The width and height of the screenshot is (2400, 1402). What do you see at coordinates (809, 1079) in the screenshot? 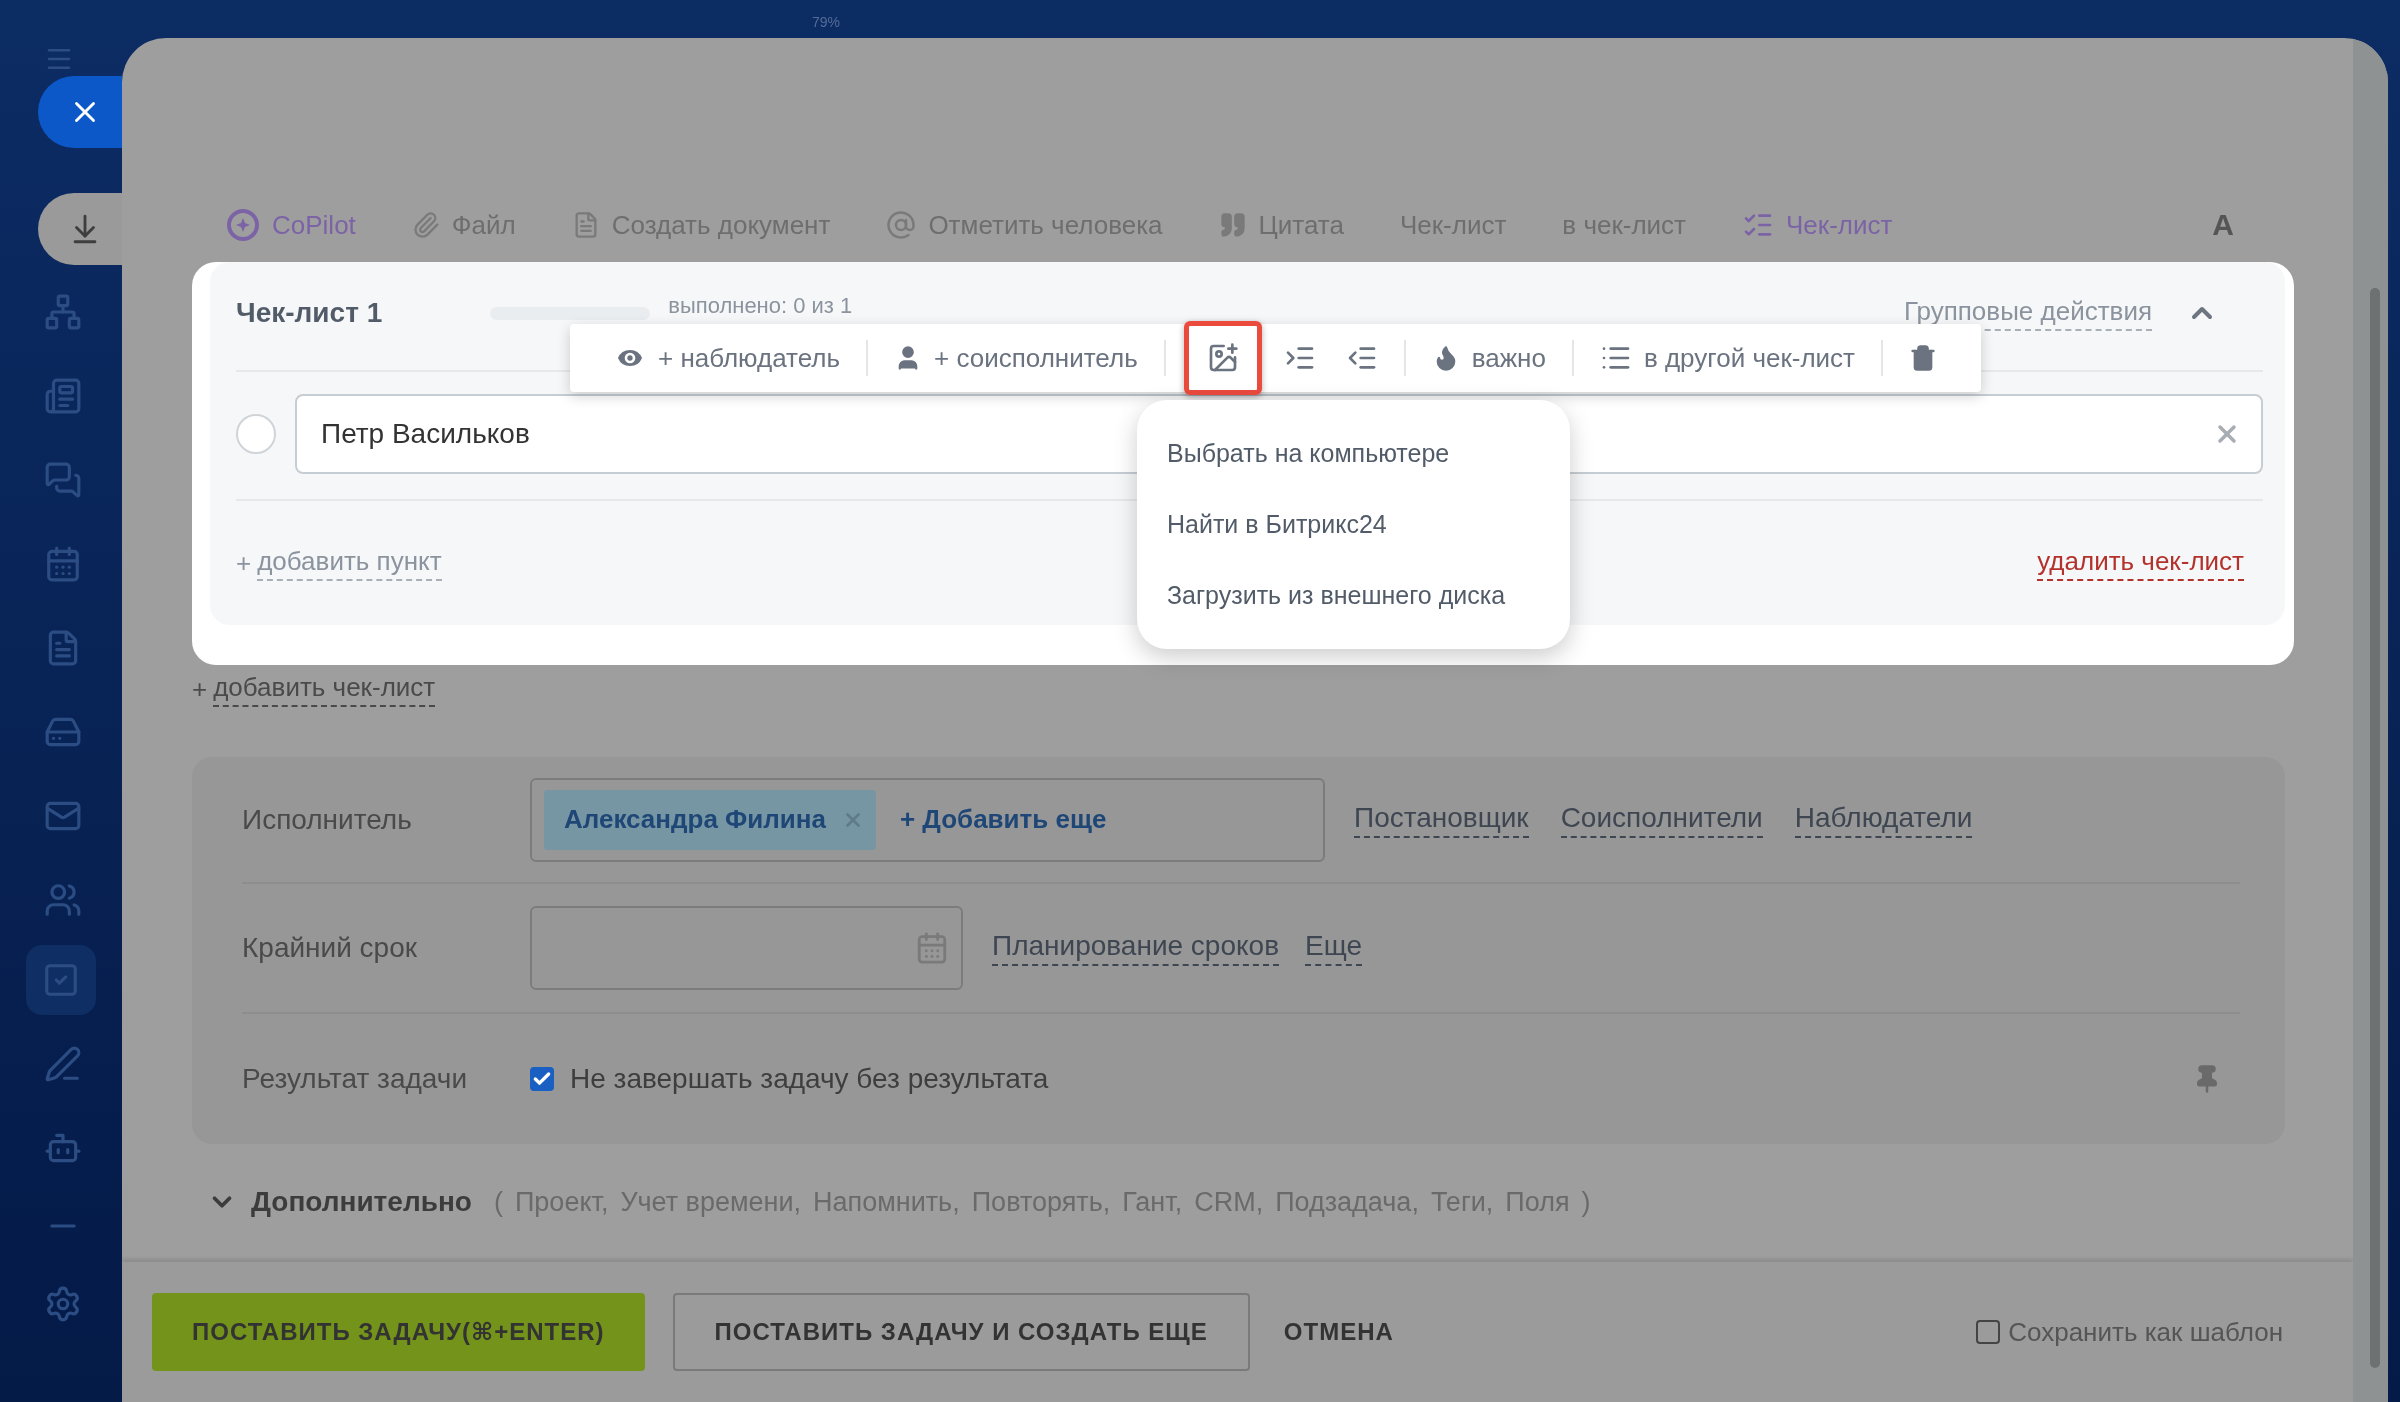
I see `checkbox-label: Не завершать задачу без результата` at bounding box center [809, 1079].